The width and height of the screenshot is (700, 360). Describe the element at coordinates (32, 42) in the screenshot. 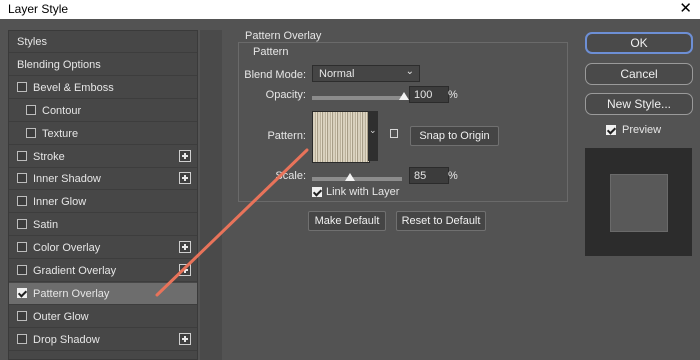

I see `style-item-label: Styles` at that location.